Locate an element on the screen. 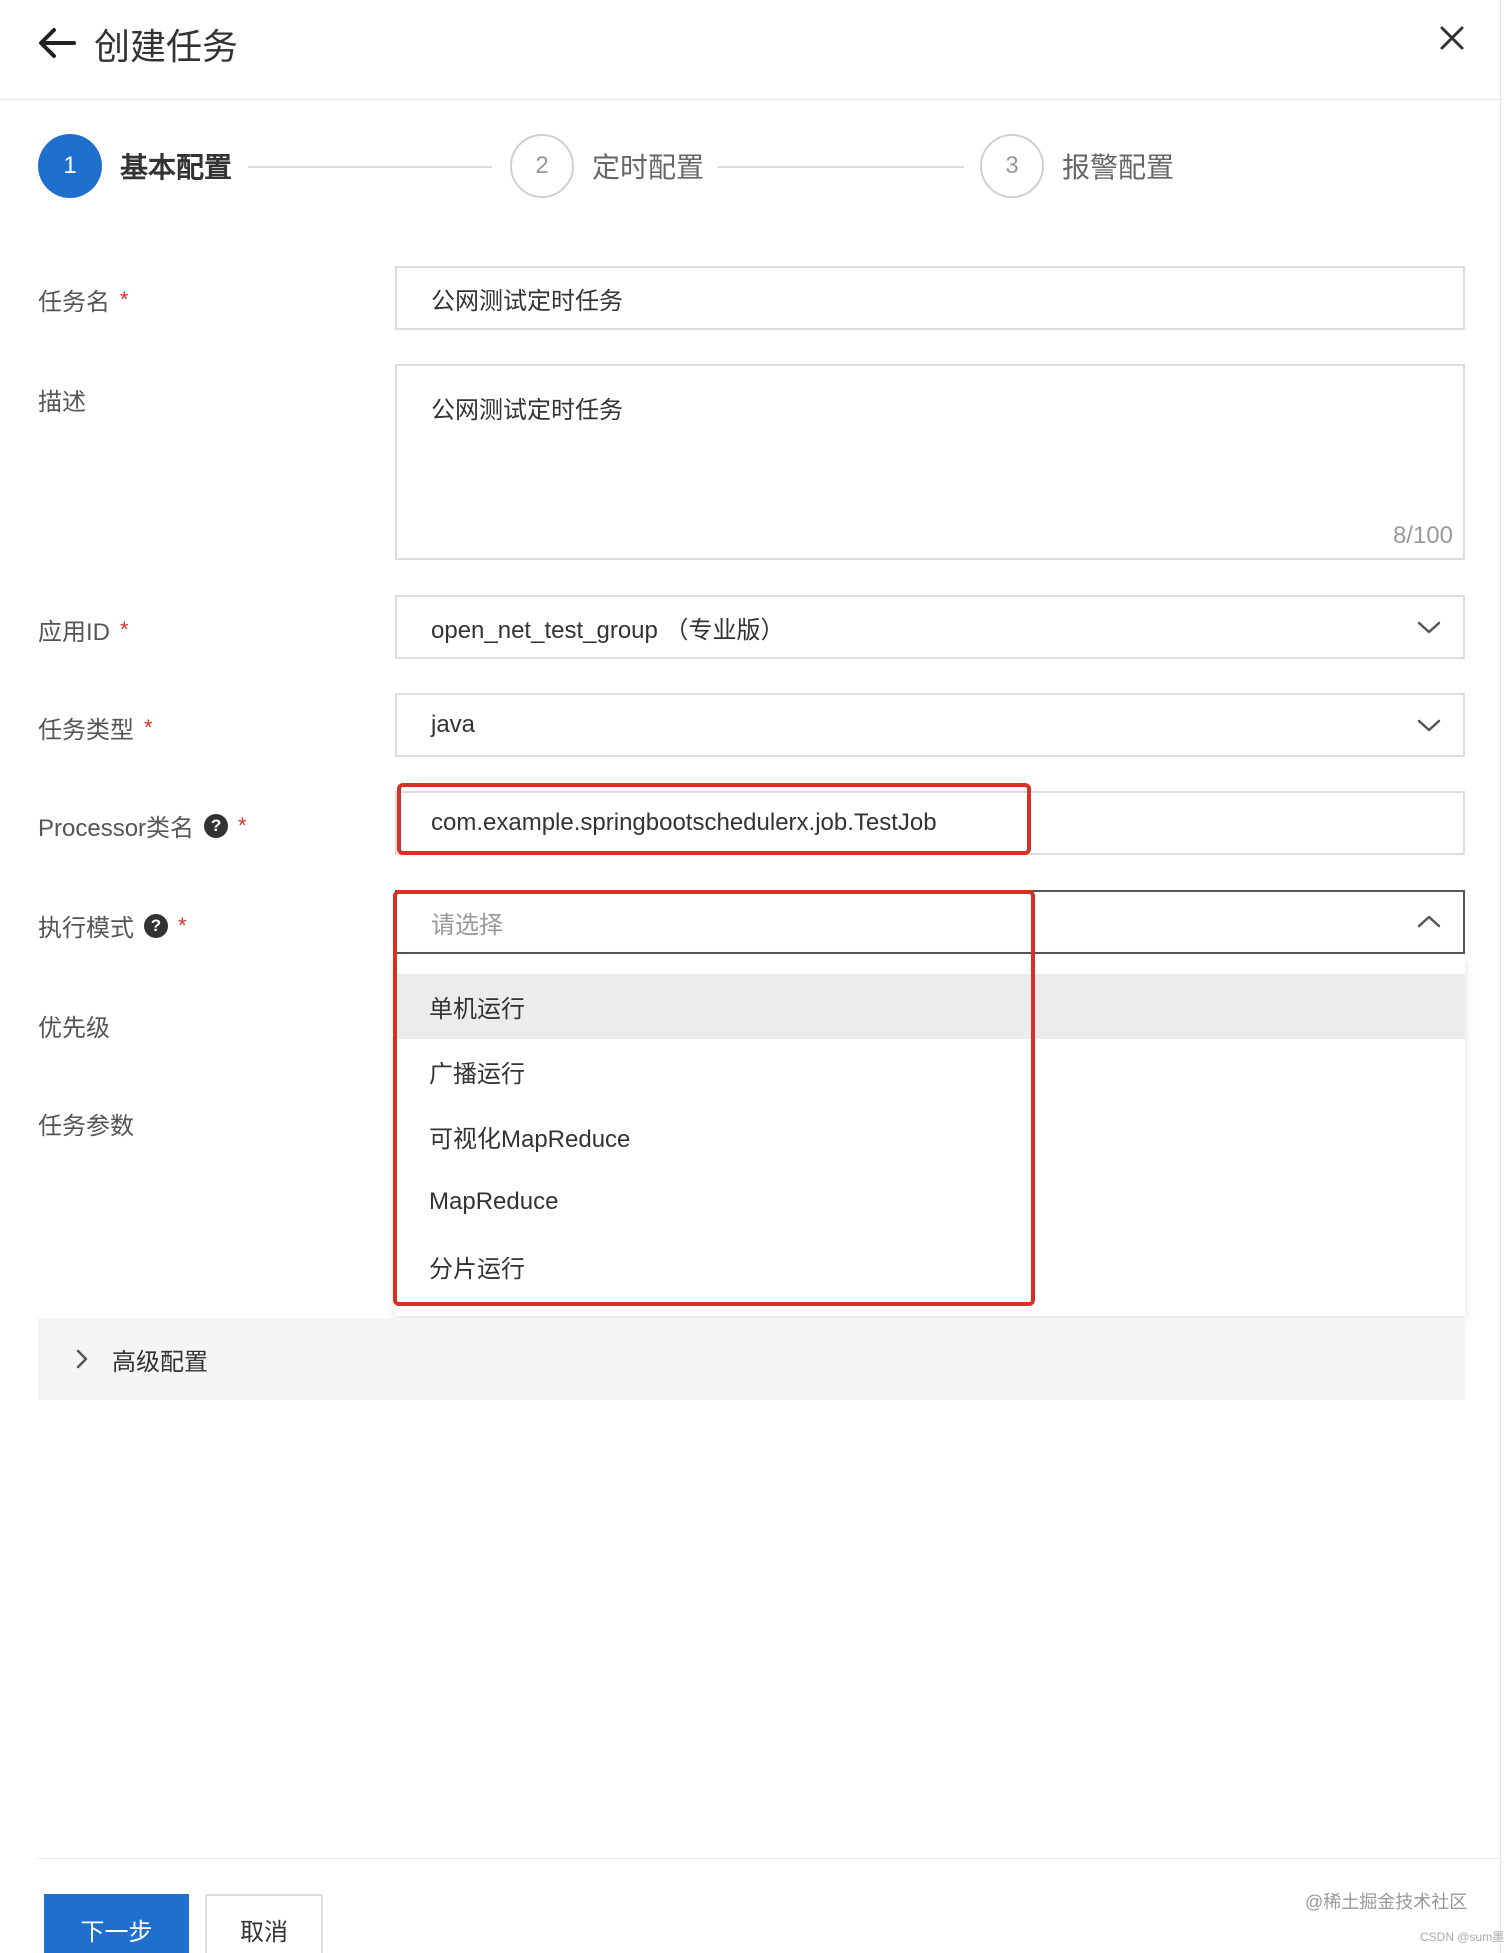 This screenshot has height=1953, width=1512. priority-label: 优先级 is located at coordinates (74, 1025).